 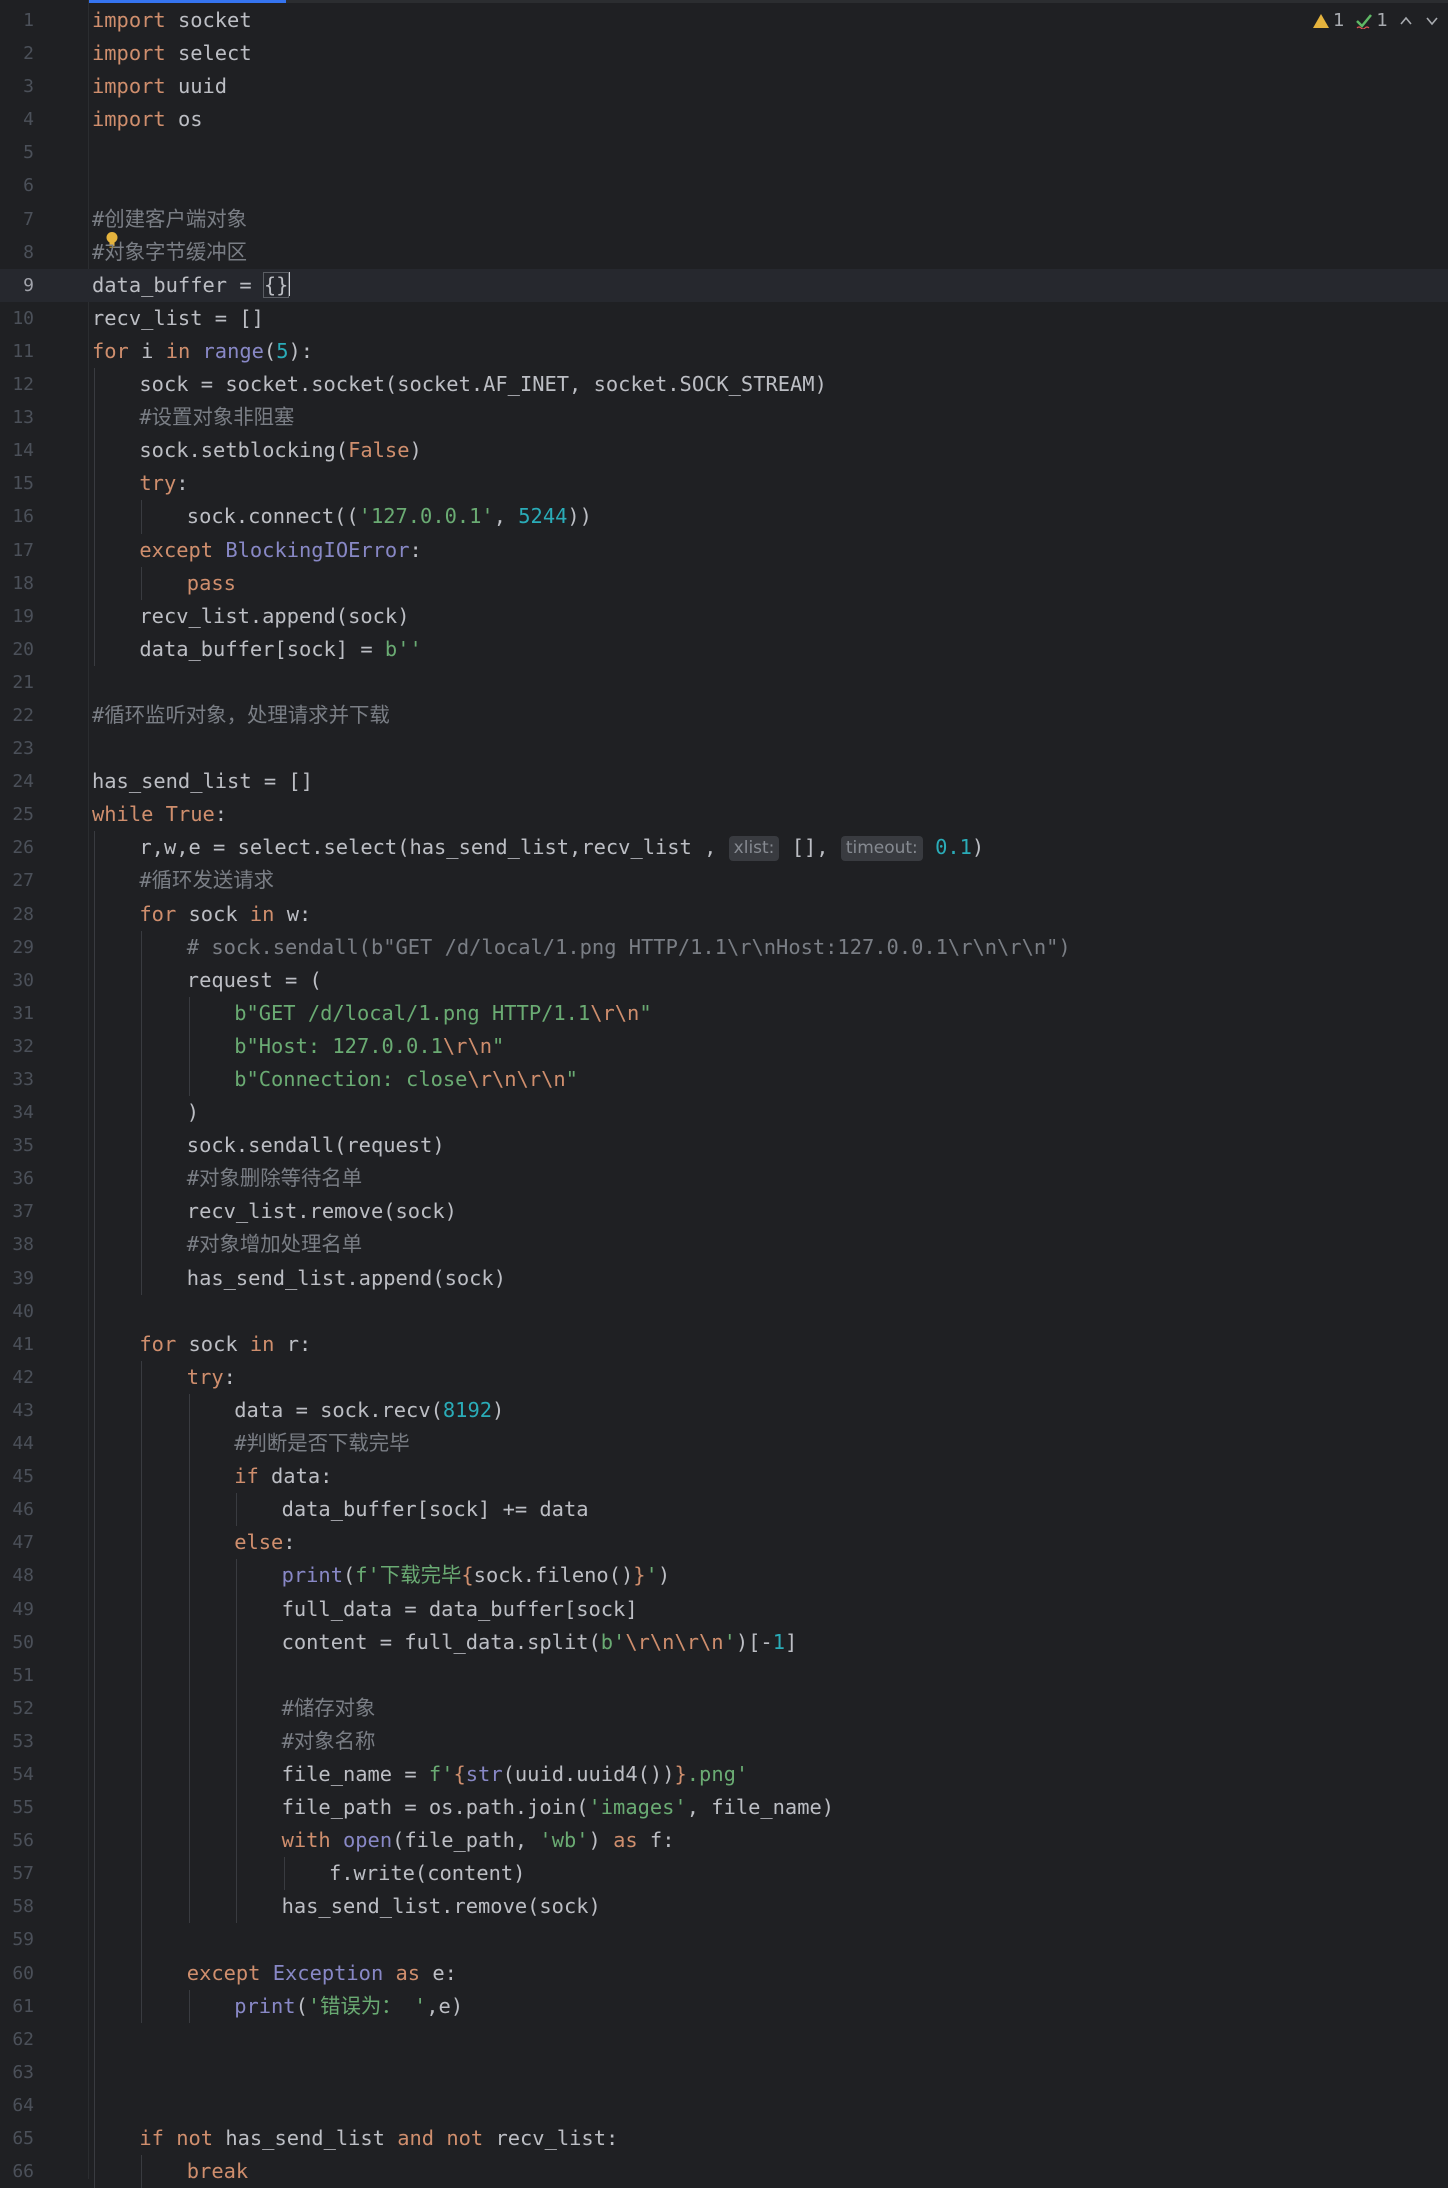 I want to click on code-text: has_send_list.append(sock), so click(x=346, y=1278).